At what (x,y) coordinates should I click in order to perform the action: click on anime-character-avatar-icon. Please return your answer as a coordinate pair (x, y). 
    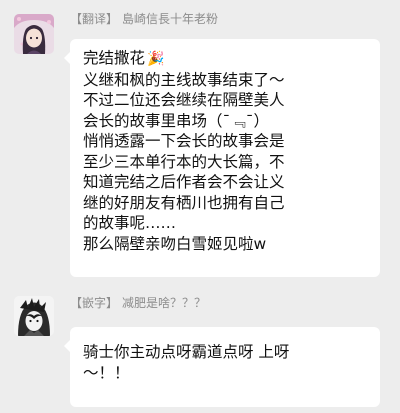
    Looking at the image, I should click on (34, 34).